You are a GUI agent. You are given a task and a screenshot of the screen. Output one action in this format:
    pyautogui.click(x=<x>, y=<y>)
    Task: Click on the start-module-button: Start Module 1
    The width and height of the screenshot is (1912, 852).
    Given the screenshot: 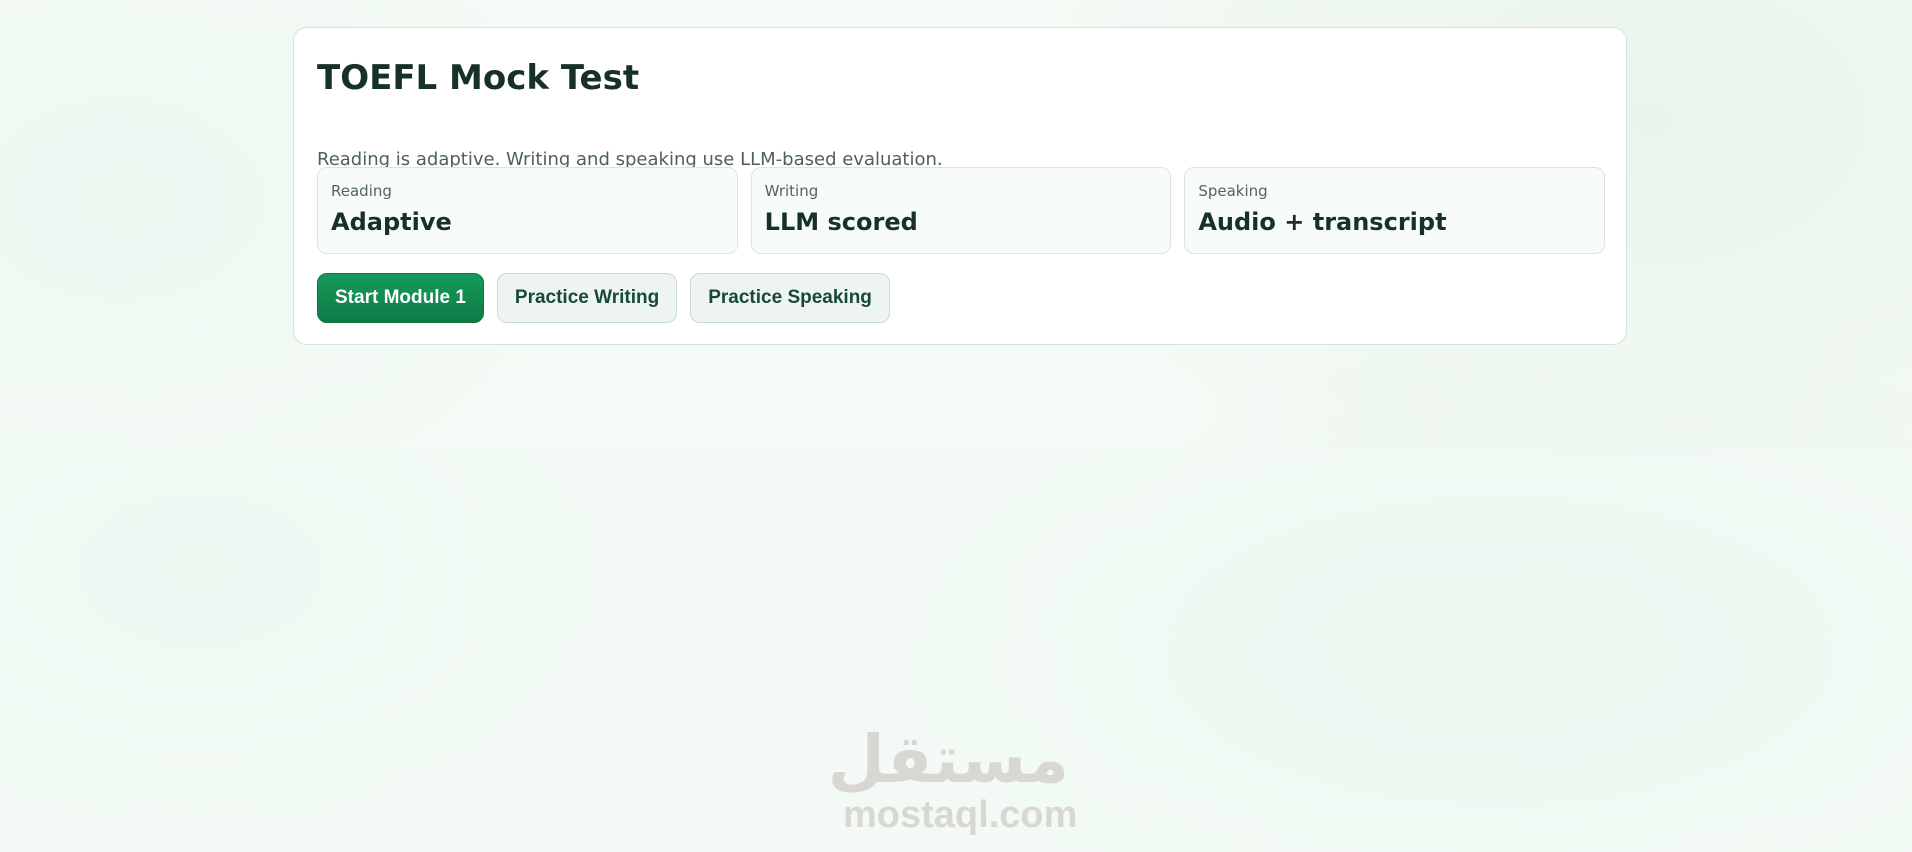 What is the action you would take?
    pyautogui.click(x=400, y=298)
    